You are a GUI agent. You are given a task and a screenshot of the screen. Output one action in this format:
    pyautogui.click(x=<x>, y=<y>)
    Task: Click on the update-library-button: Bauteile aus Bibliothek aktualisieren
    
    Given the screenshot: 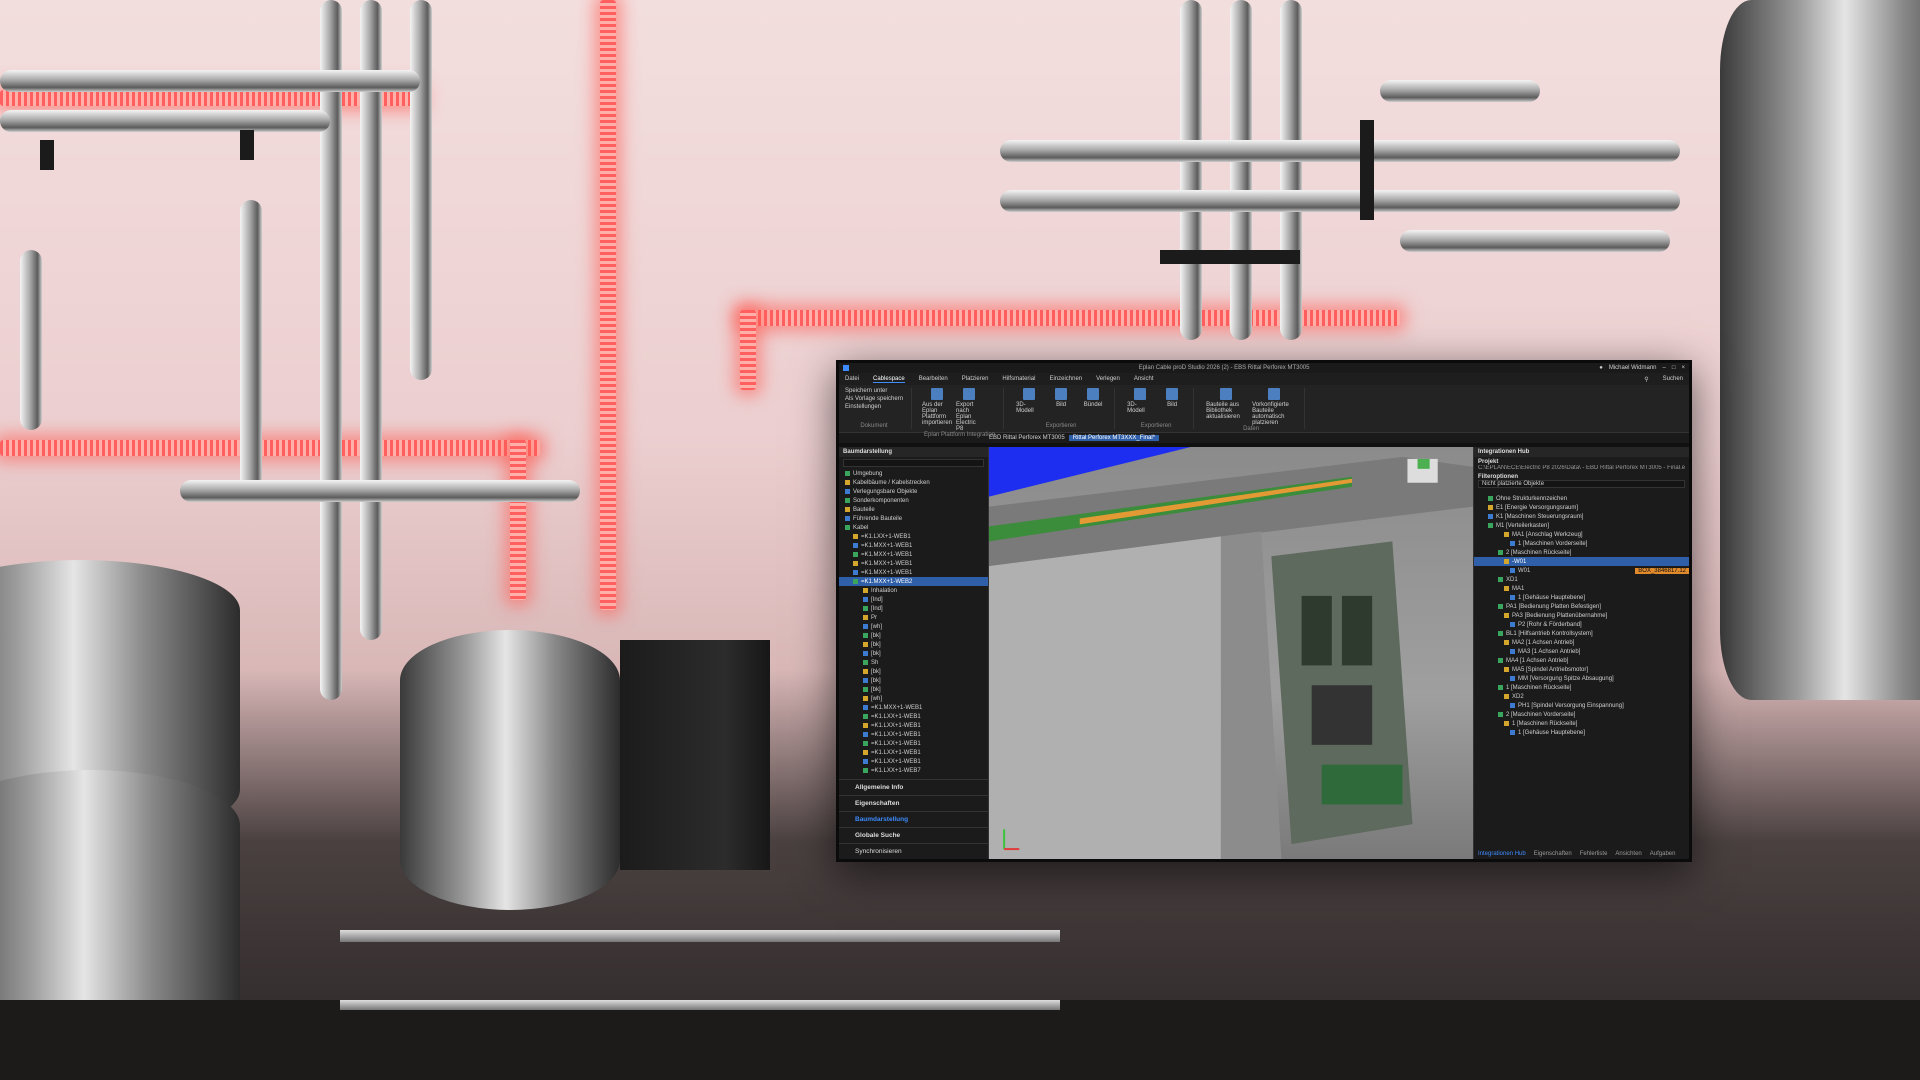 What is the action you would take?
    pyautogui.click(x=1226, y=407)
    